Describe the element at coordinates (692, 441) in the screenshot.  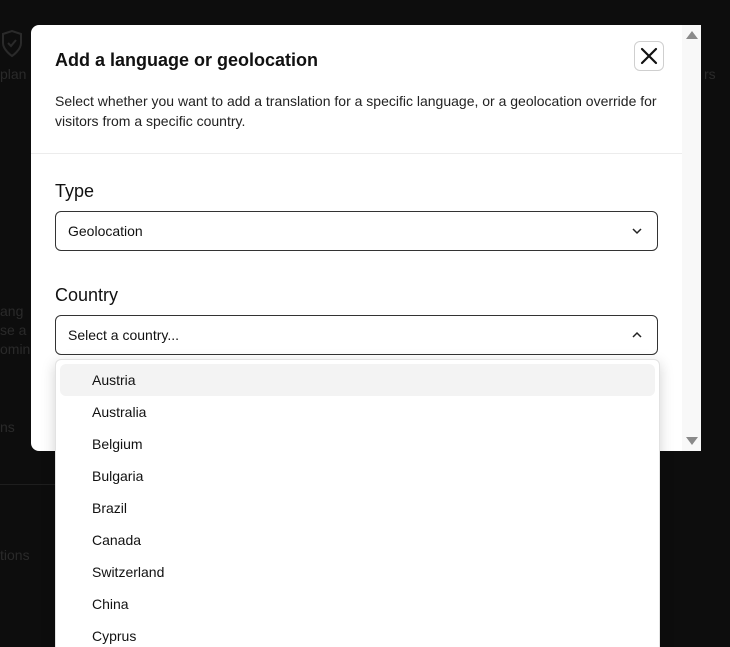
I see `scroll-down-arrow-icon` at that location.